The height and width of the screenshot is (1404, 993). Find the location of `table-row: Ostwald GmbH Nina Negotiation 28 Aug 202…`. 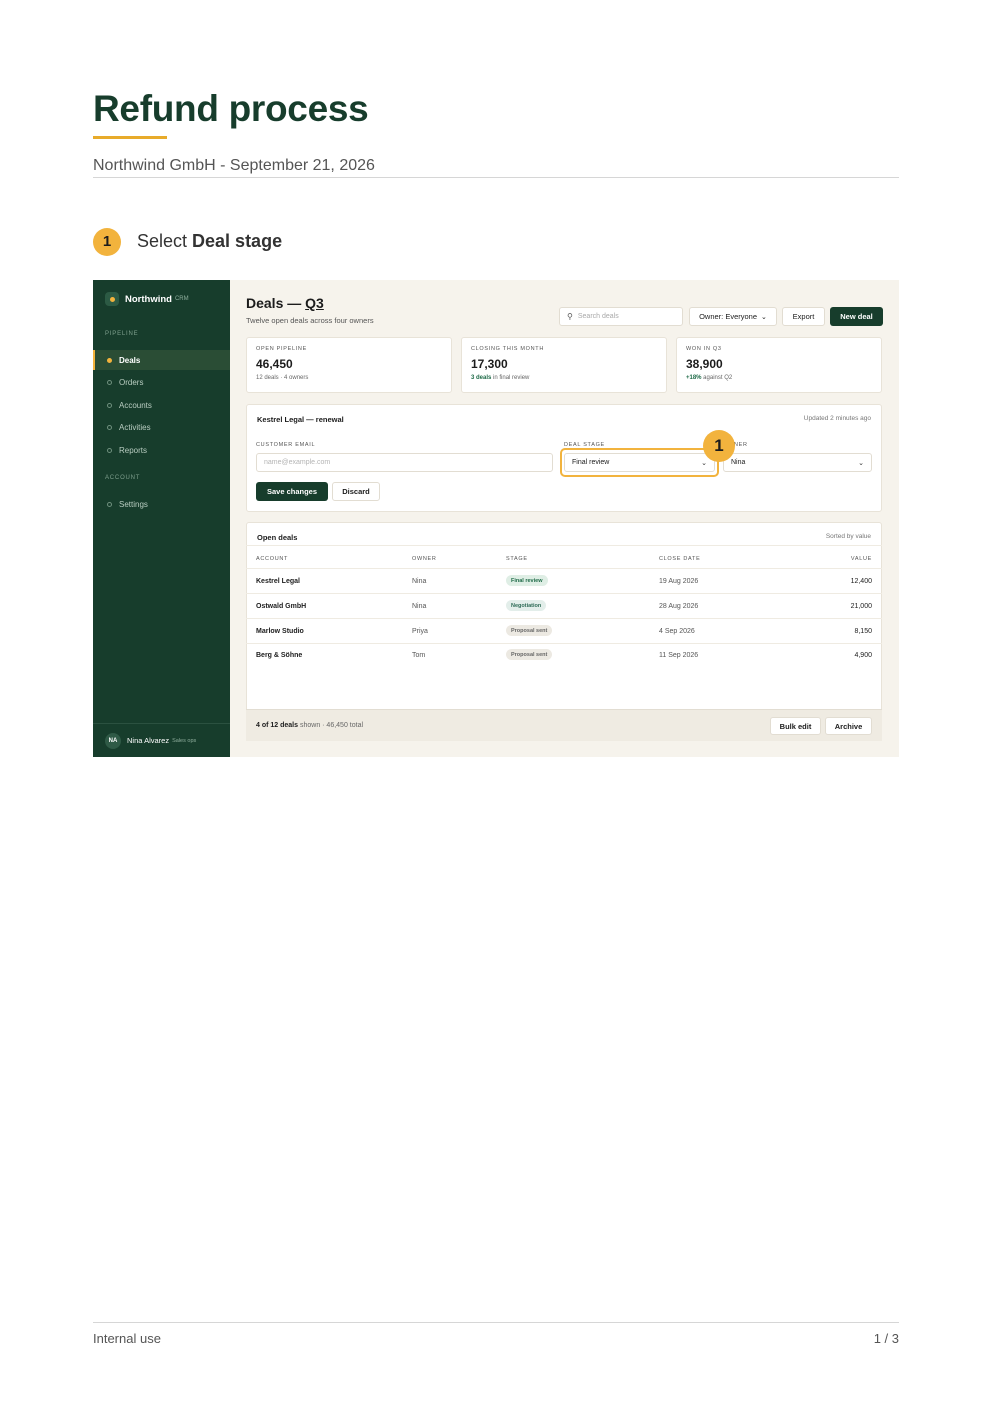

table-row: Ostwald GmbH Nina Negotiation 28 Aug 202… is located at coordinates (564, 606).